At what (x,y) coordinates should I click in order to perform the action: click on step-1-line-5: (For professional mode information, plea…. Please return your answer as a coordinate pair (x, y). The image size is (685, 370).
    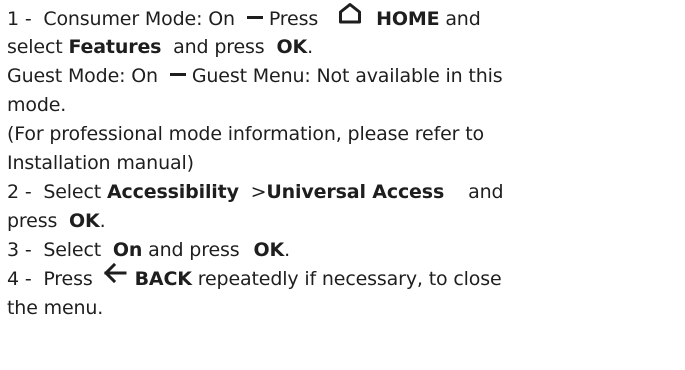
    Looking at the image, I should click on (344, 134).